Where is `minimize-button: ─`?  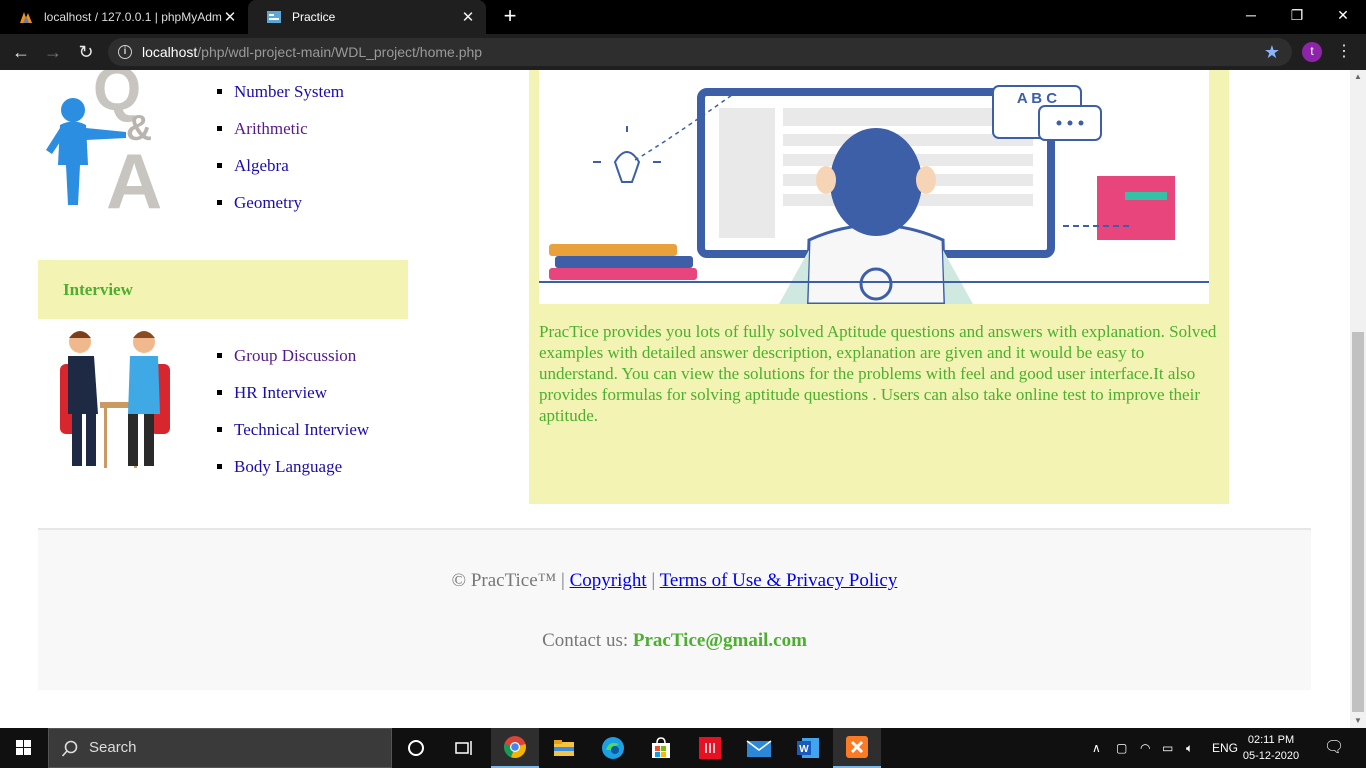 minimize-button: ─ is located at coordinates (1251, 17).